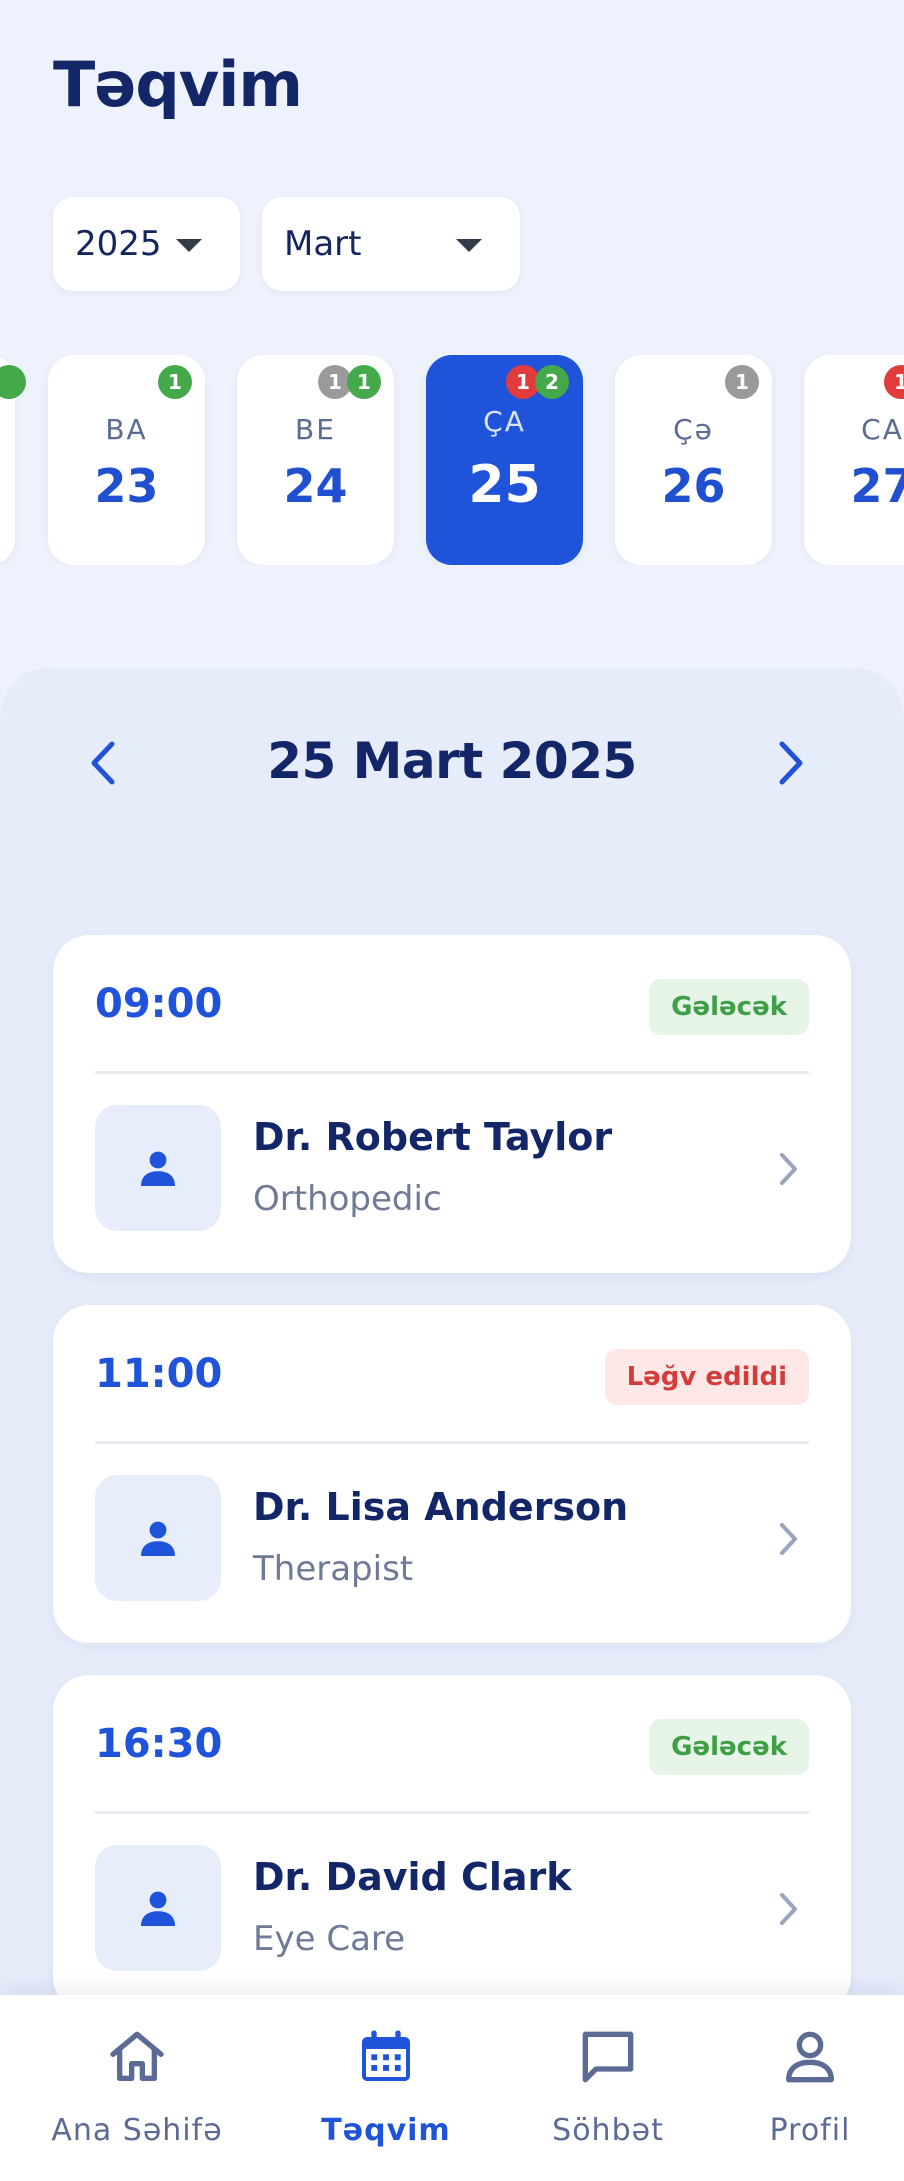  Describe the element at coordinates (608, 2057) in the screenshot. I see `chat-icon` at that location.